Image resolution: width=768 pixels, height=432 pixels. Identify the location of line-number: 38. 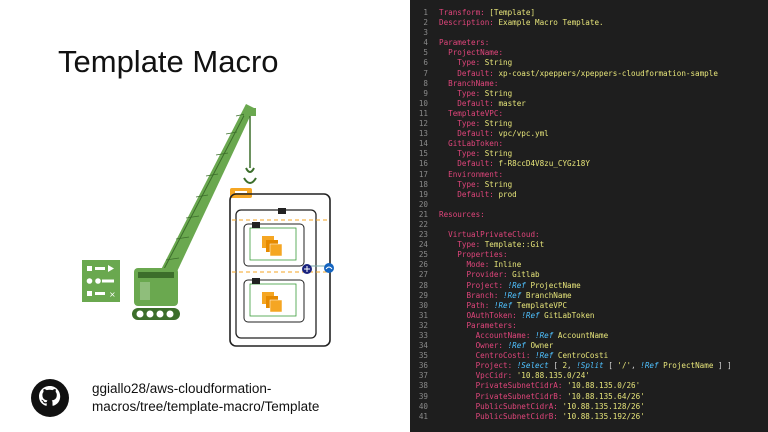
(423, 386).